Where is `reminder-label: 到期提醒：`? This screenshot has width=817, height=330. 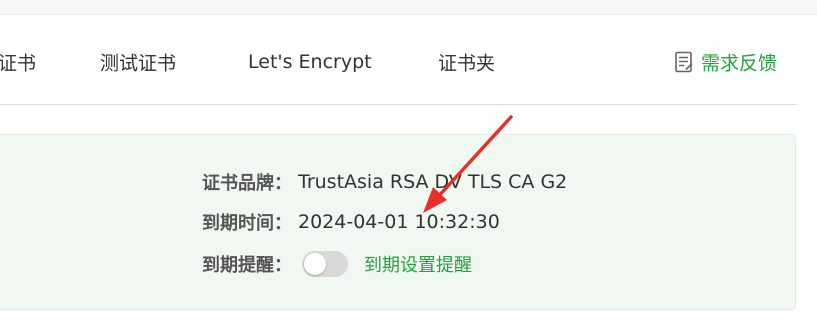
reminder-label: 到期提醒： is located at coordinates (247, 265).